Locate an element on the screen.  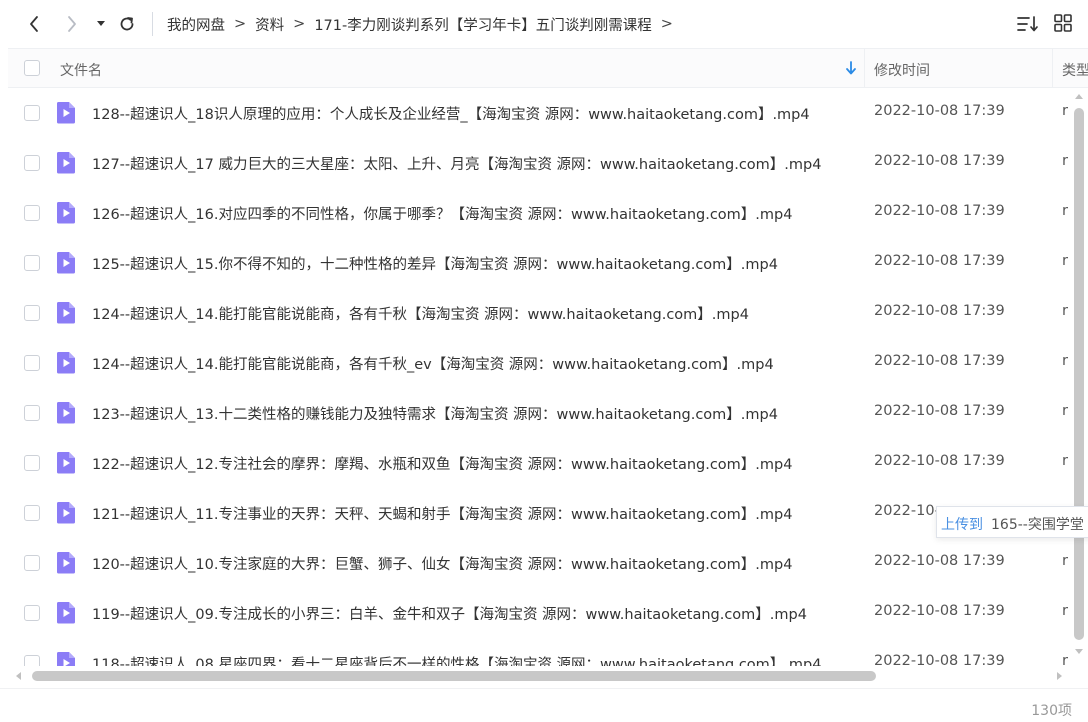
caret-down-icon is located at coordinates (101, 23).